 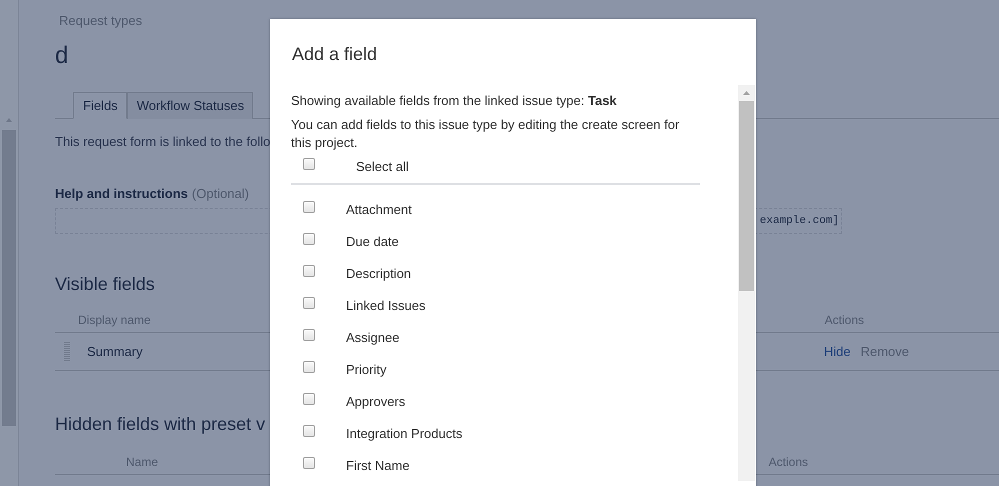 What do you see at coordinates (386, 305) in the screenshot?
I see `field-option-label: Linked Issues` at bounding box center [386, 305].